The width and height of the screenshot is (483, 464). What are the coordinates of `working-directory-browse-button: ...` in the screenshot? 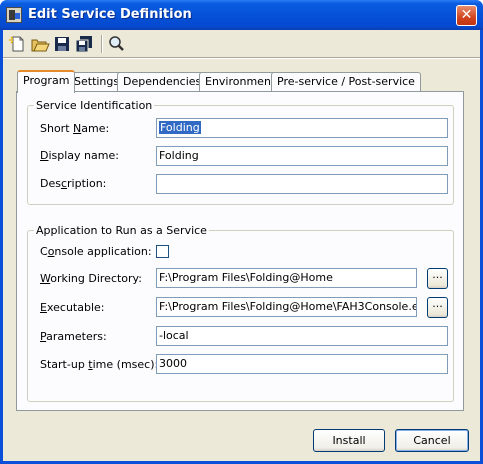 It's located at (437, 278).